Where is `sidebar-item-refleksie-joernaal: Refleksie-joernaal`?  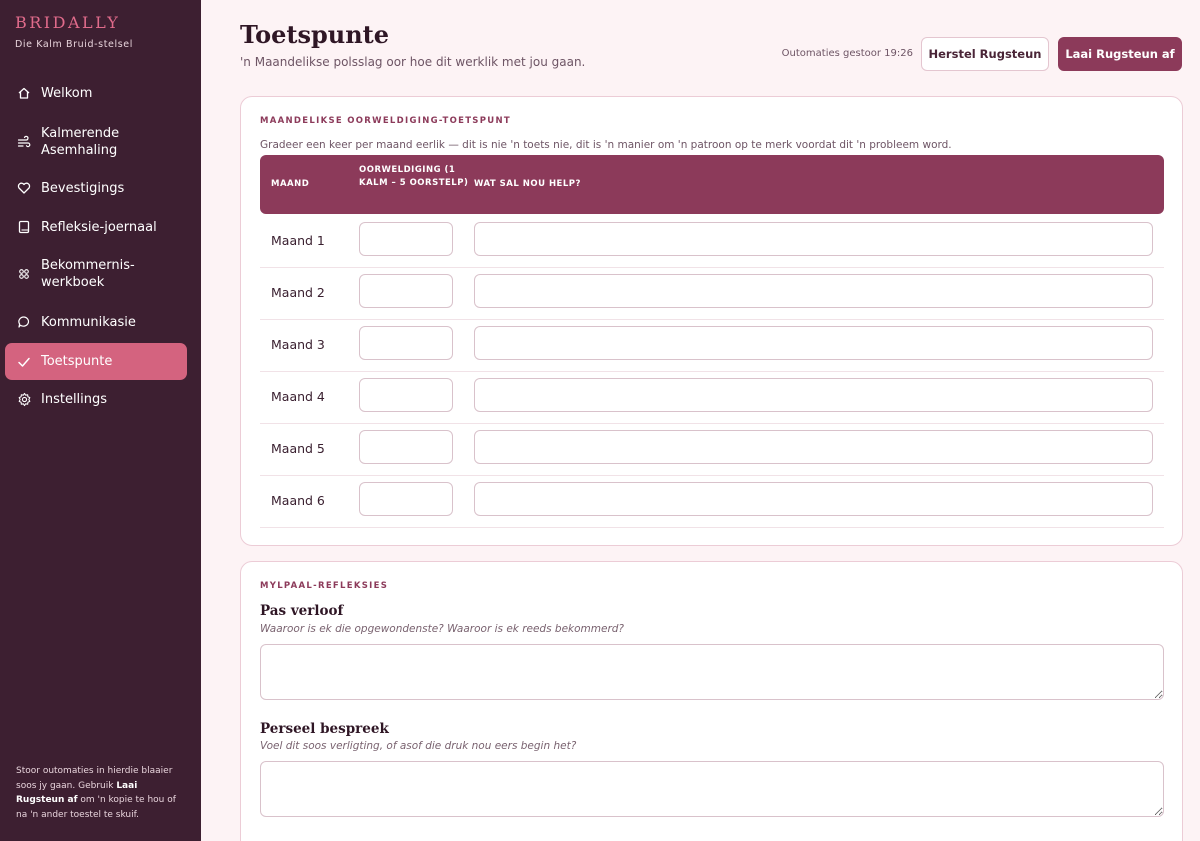
sidebar-item-refleksie-joernaal: Refleksie-joernaal is located at coordinates (96, 227).